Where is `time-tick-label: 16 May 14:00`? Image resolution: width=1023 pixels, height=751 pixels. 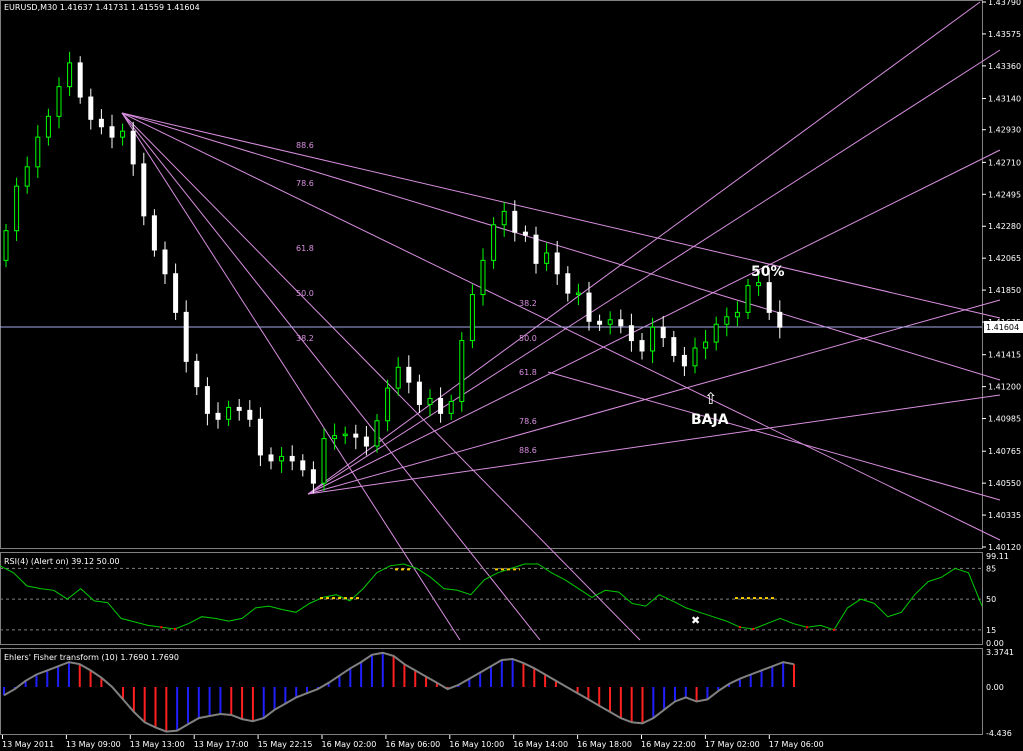 time-tick-label: 16 May 14:00 is located at coordinates (540, 744).